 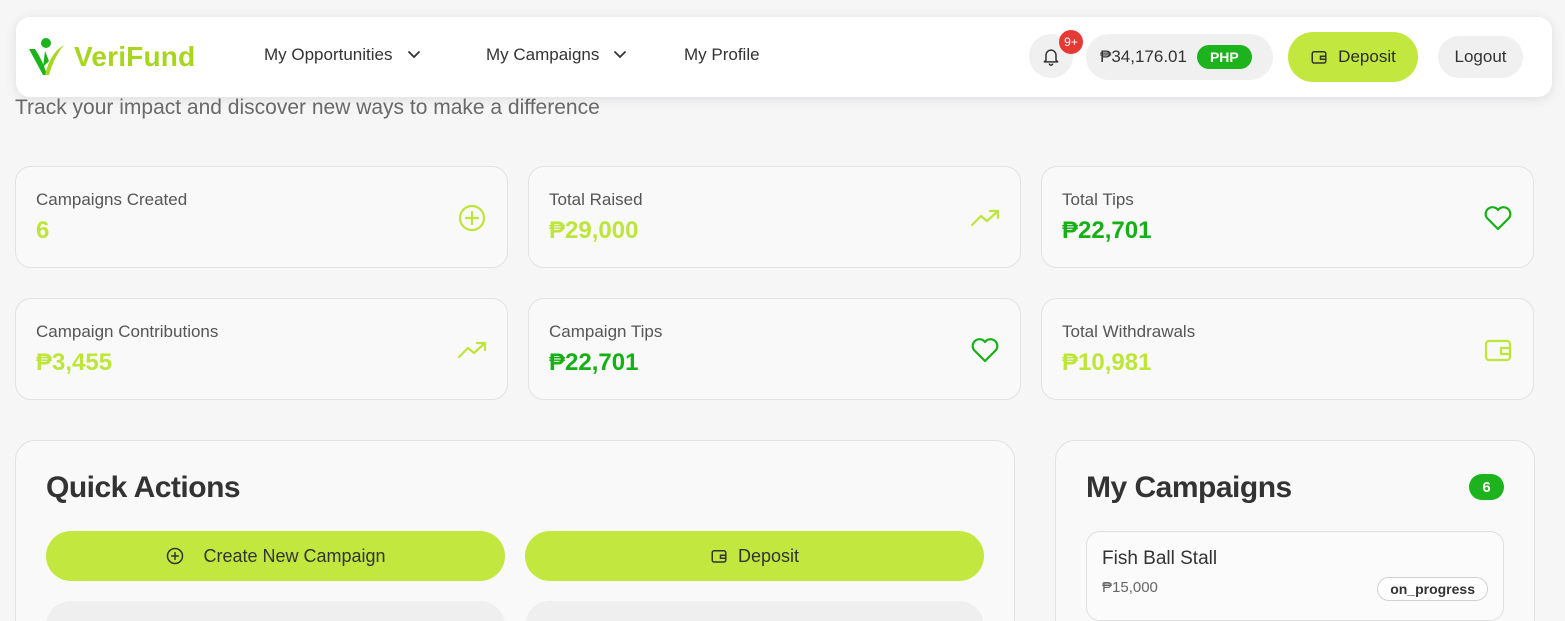 I want to click on stat-card-campaign-contributions: Campaign Contributions ₱3,455, so click(x=261, y=349).